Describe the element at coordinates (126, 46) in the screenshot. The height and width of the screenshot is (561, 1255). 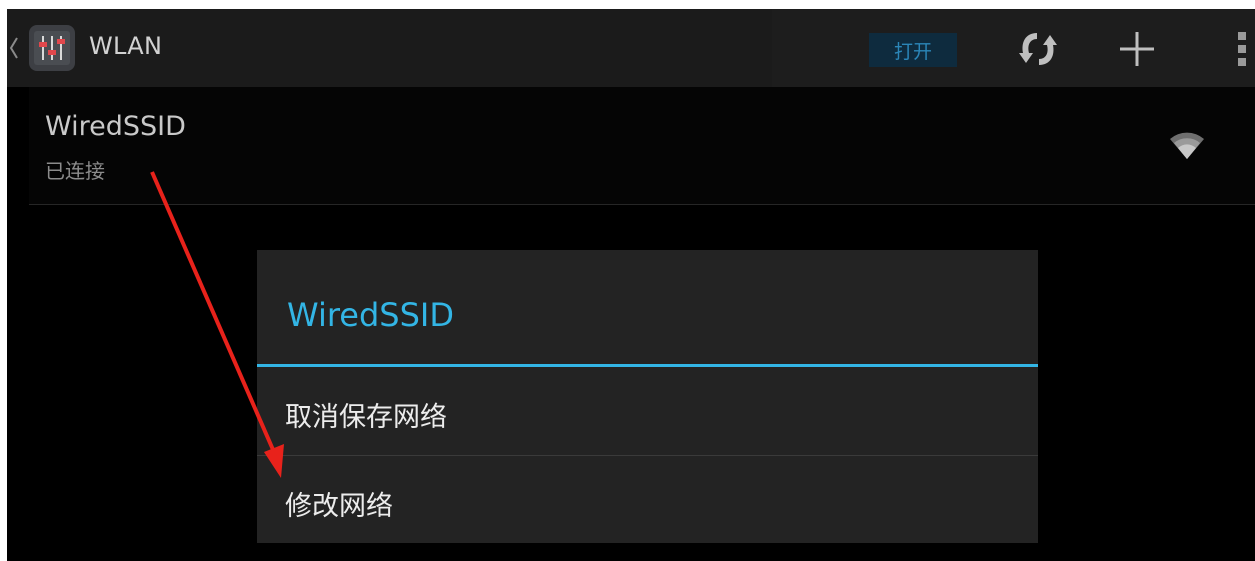
I see `actionbar-title: WLAN` at that location.